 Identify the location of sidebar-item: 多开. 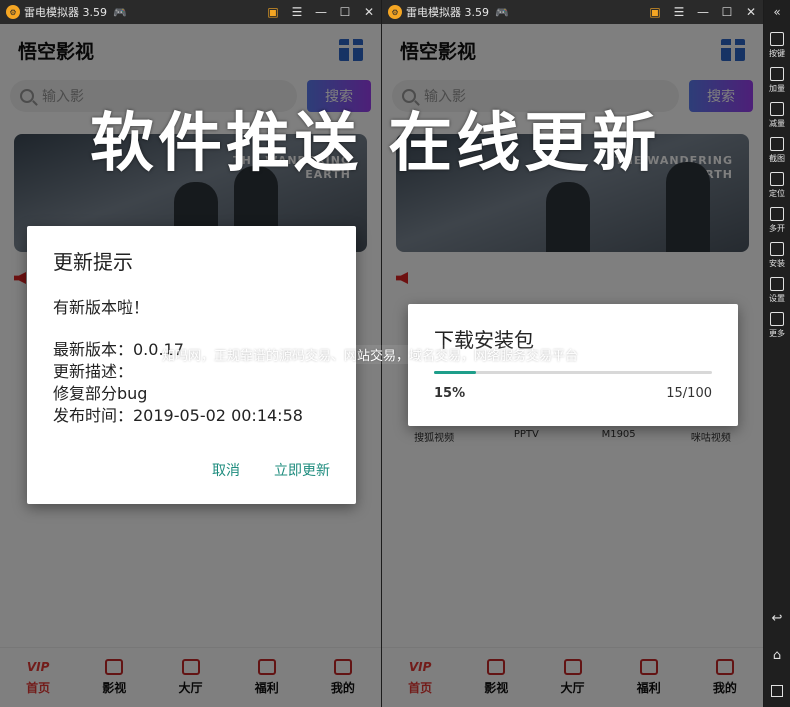
(777, 220).